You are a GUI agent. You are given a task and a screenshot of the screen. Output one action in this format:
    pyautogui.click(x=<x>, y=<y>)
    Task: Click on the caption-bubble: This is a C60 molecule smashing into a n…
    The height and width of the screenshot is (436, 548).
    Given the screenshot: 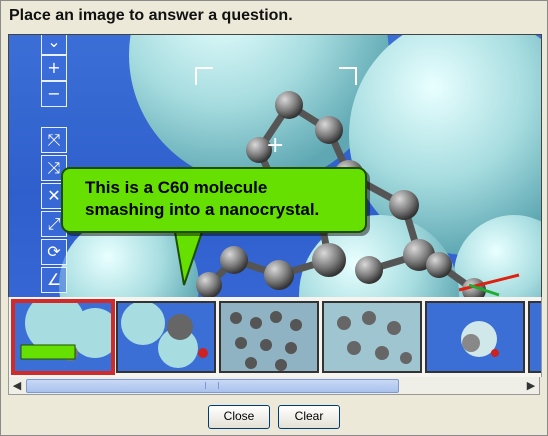 What is the action you would take?
    pyautogui.click(x=214, y=200)
    